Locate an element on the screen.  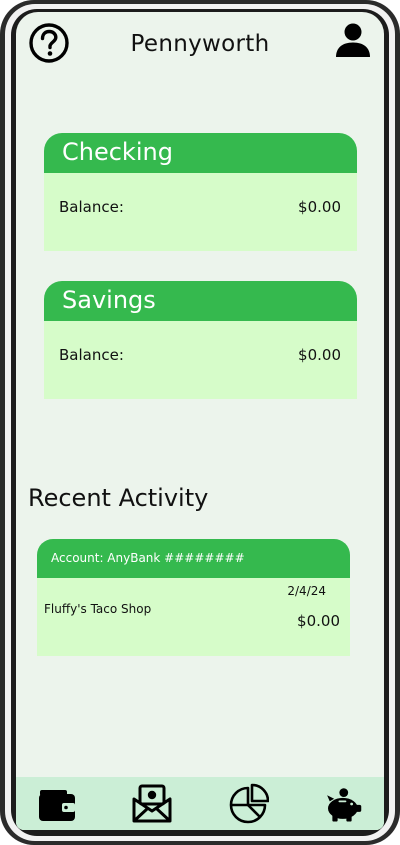
app-title: Pennyworth is located at coordinates (200, 44).